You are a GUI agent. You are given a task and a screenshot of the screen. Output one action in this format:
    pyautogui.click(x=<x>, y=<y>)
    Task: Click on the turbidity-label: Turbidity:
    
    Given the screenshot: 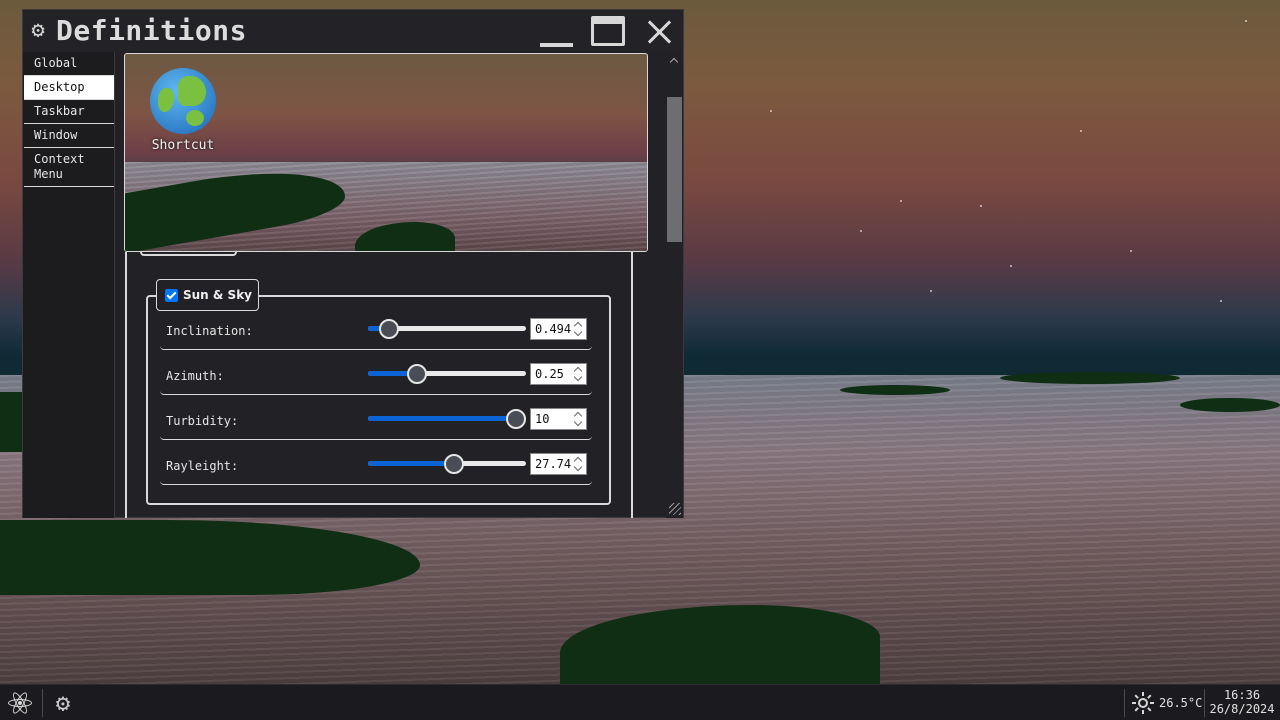 What is the action you would take?
    pyautogui.click(x=202, y=421)
    